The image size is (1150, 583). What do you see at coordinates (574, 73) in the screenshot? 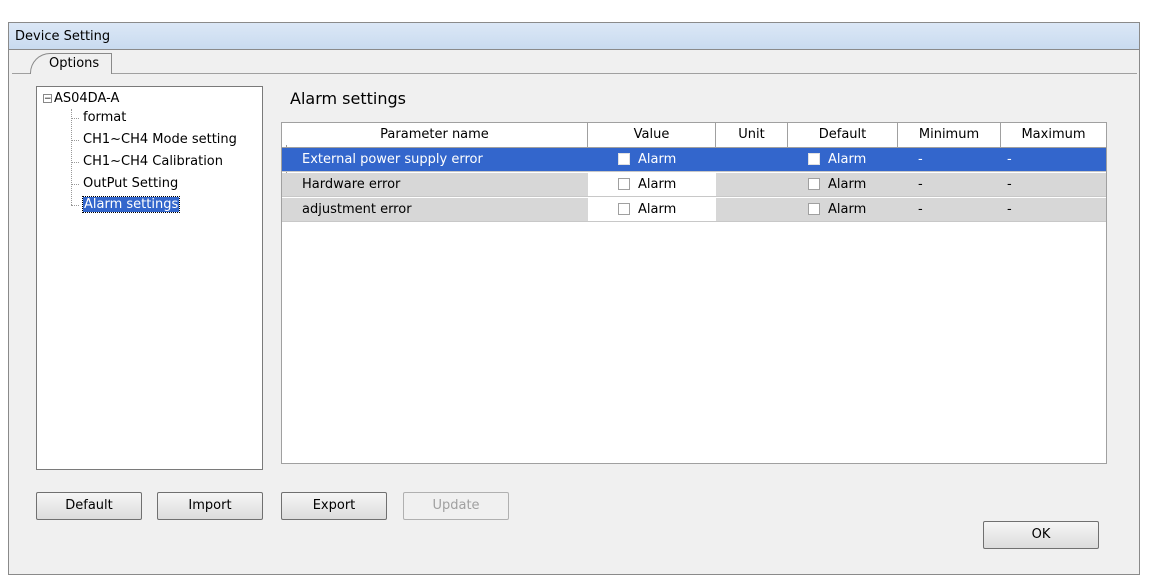
I see `tab-strip-line` at bounding box center [574, 73].